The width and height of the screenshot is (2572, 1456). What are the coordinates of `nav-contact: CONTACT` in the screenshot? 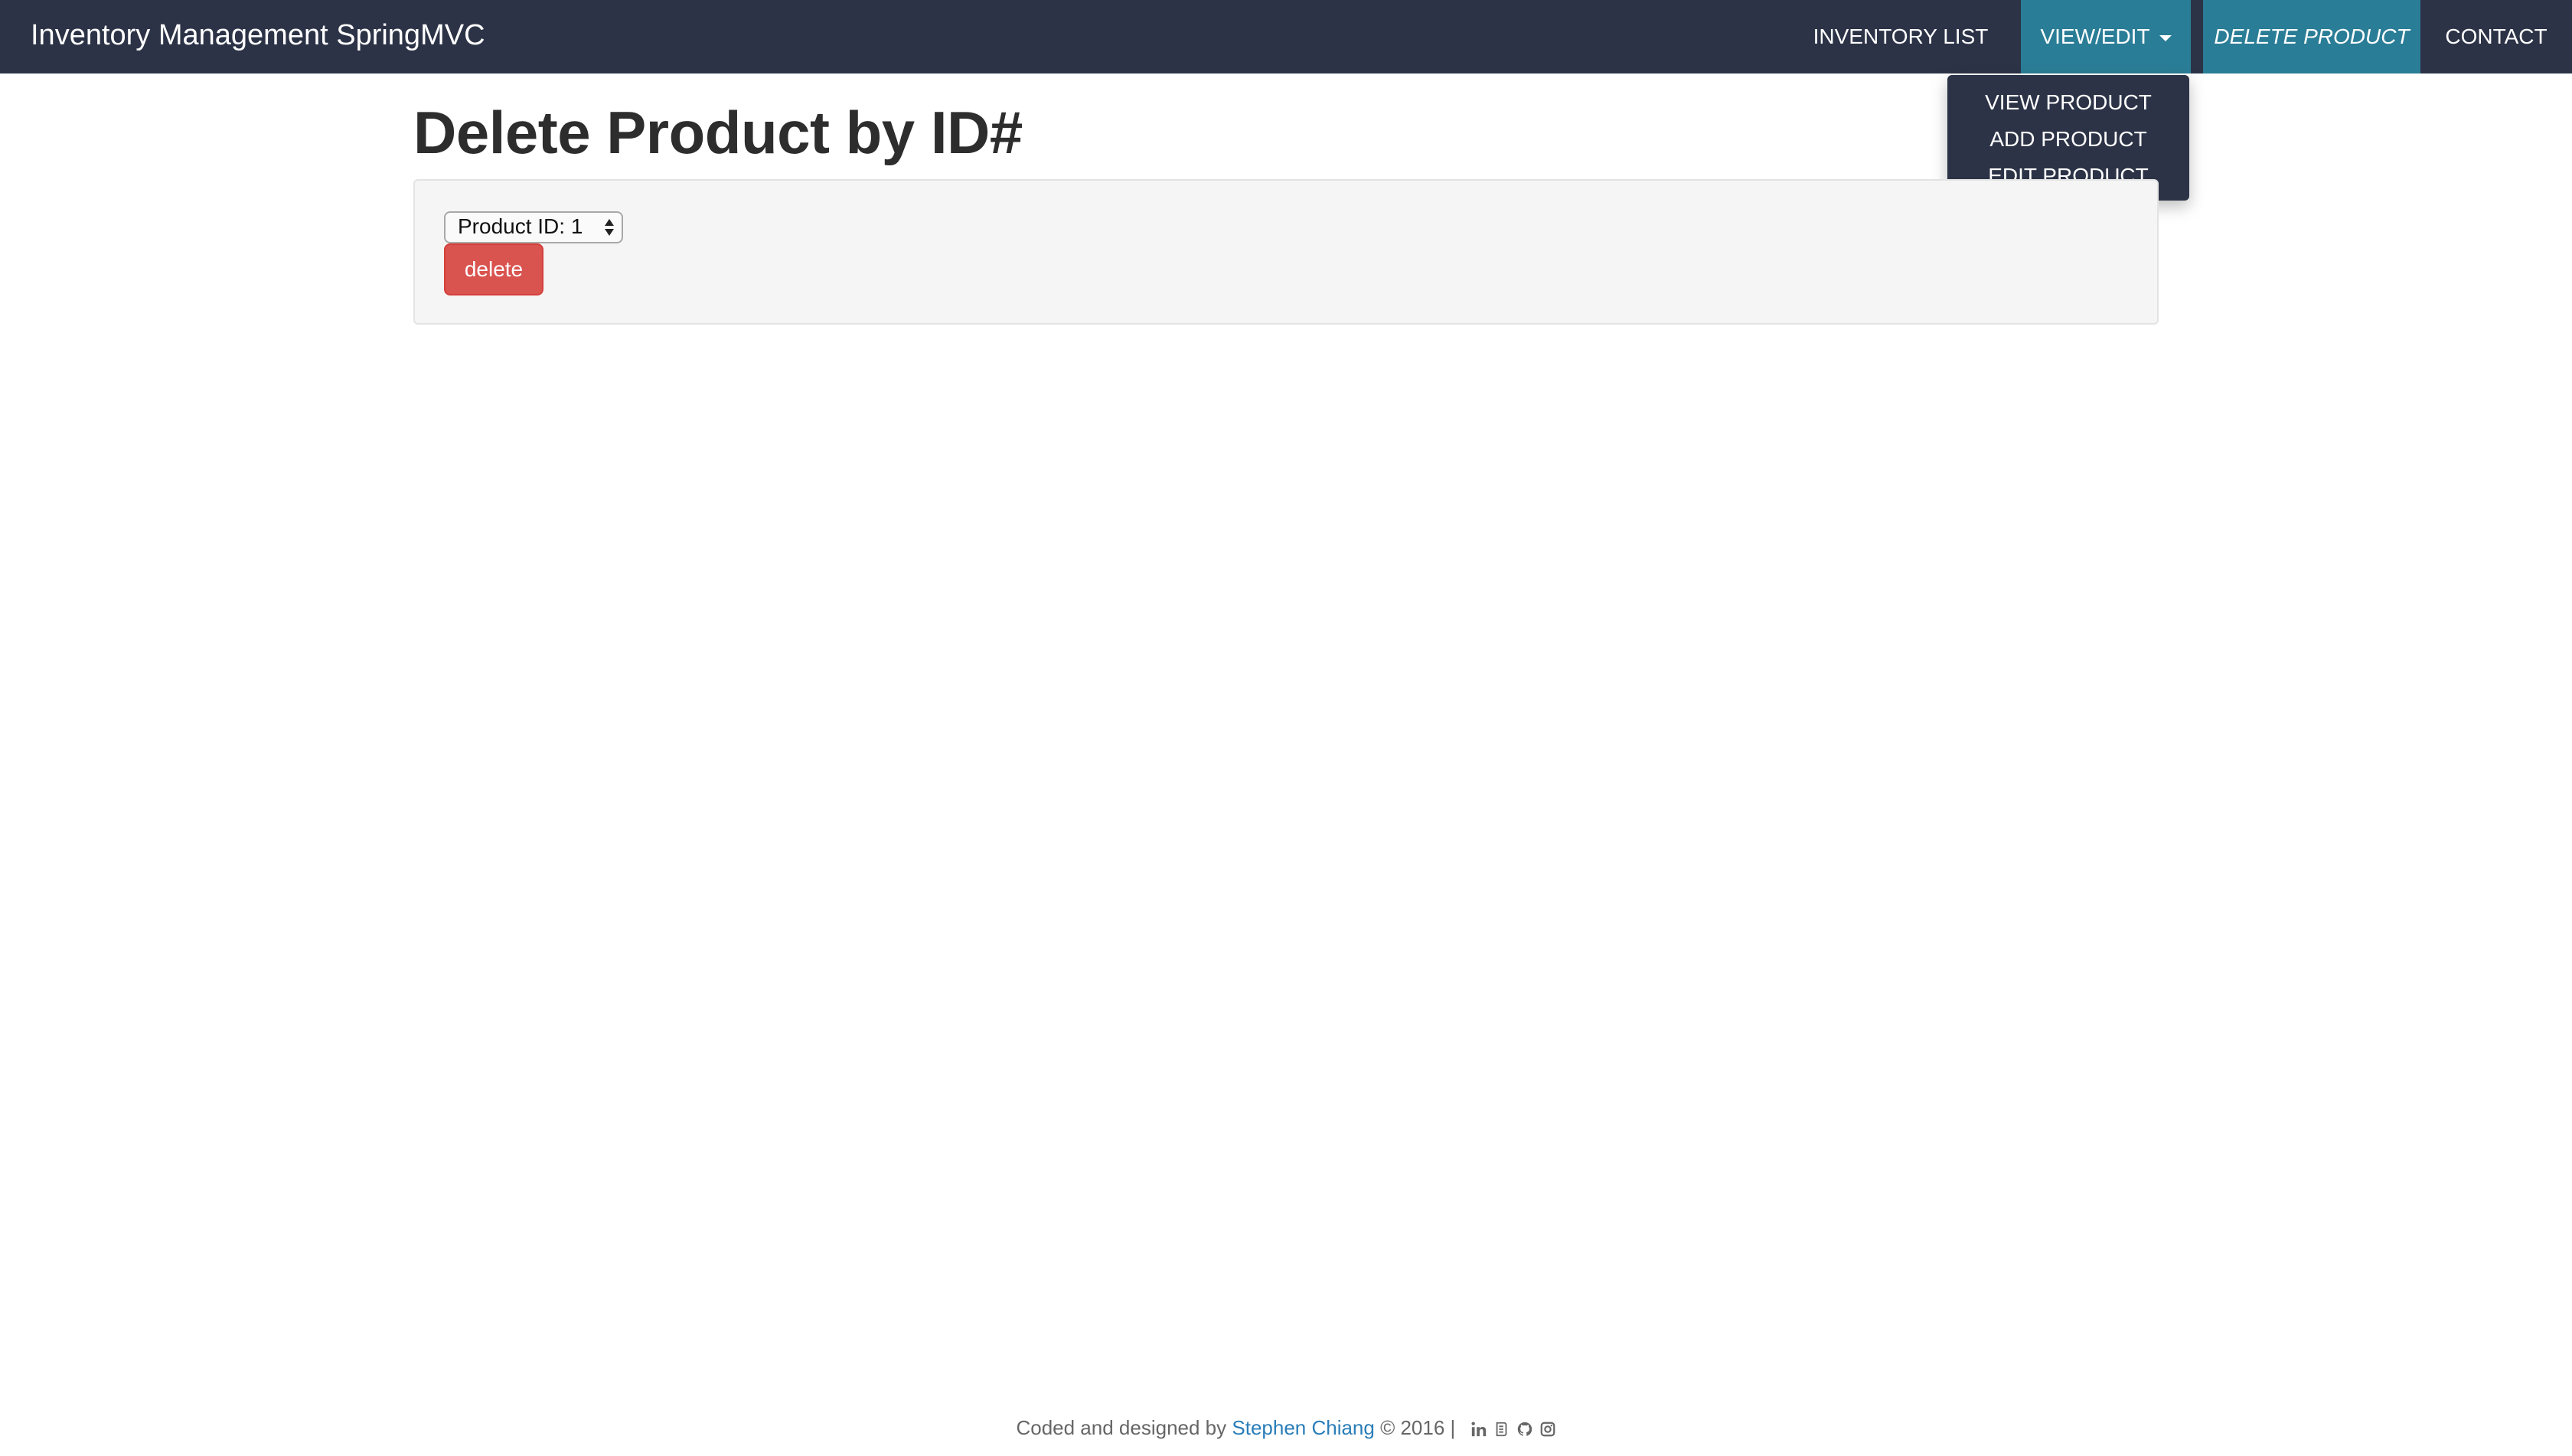 It's located at (2496, 36).